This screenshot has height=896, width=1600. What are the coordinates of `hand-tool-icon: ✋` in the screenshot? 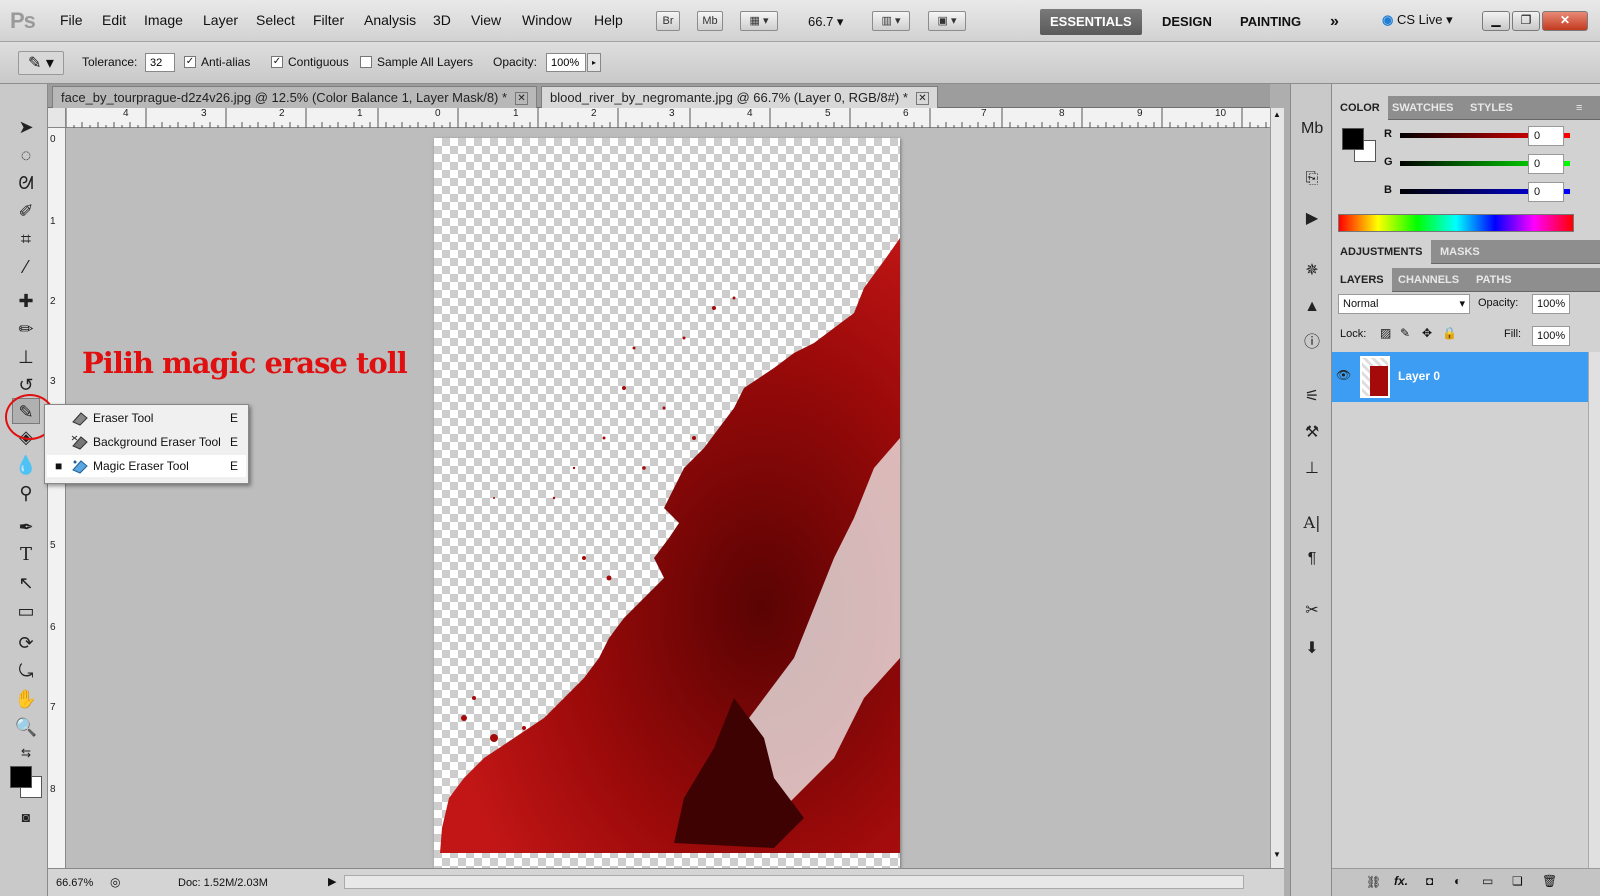 It's located at (26, 699).